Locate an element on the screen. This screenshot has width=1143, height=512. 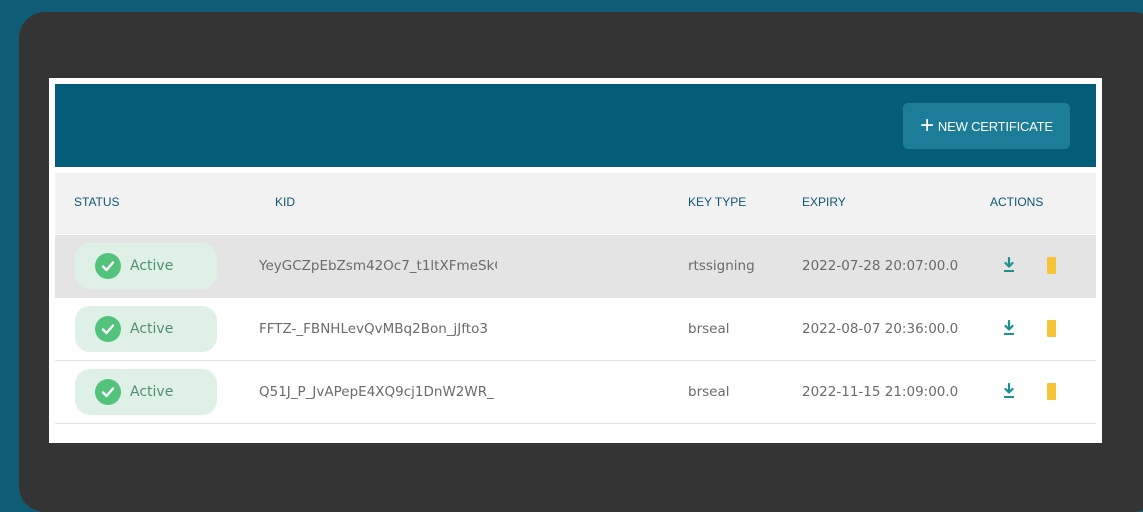
card-header: + NEW CERTIFICATE is located at coordinates (575, 125).